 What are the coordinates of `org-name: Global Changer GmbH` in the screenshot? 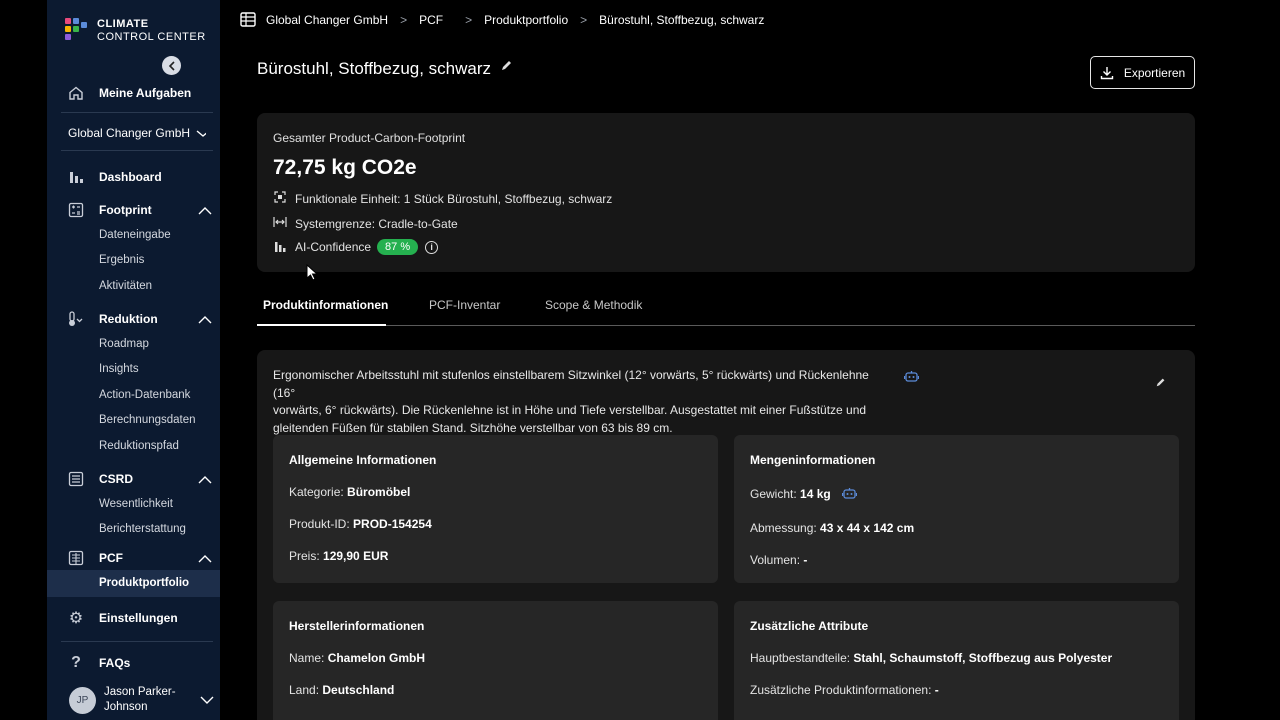 It's located at (129, 133).